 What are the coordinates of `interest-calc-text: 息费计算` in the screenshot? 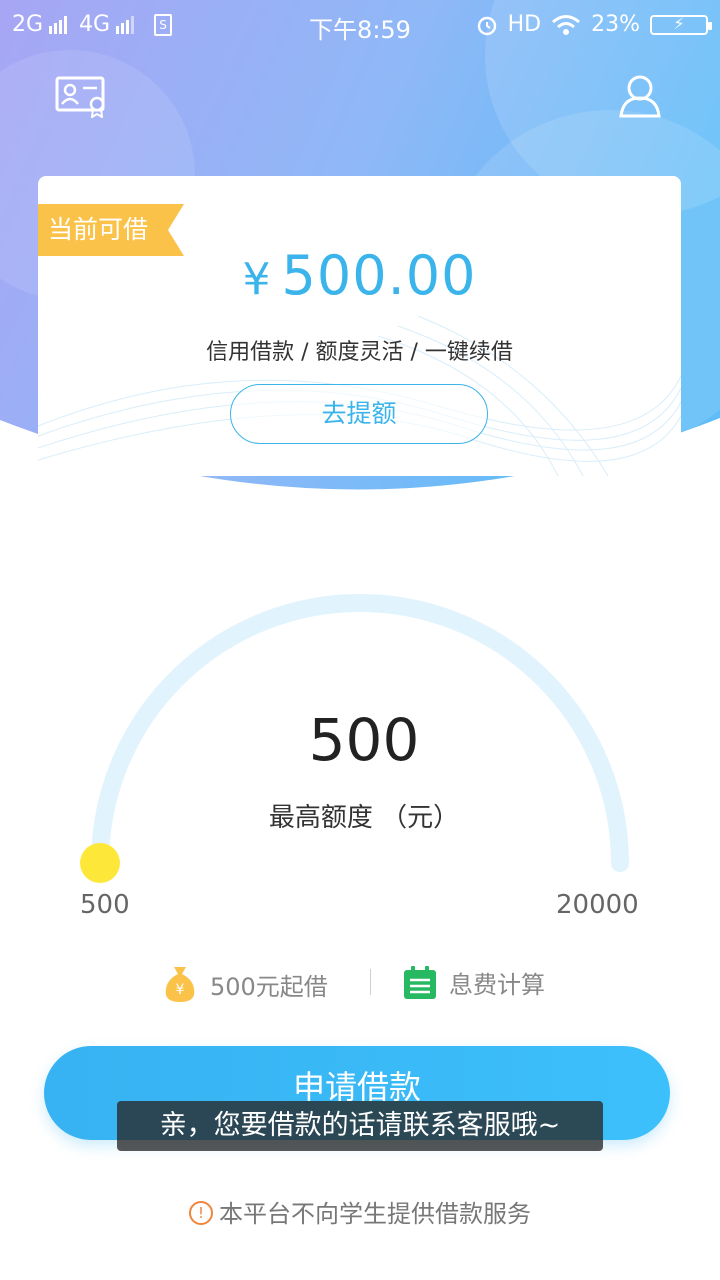 It's located at (497, 985).